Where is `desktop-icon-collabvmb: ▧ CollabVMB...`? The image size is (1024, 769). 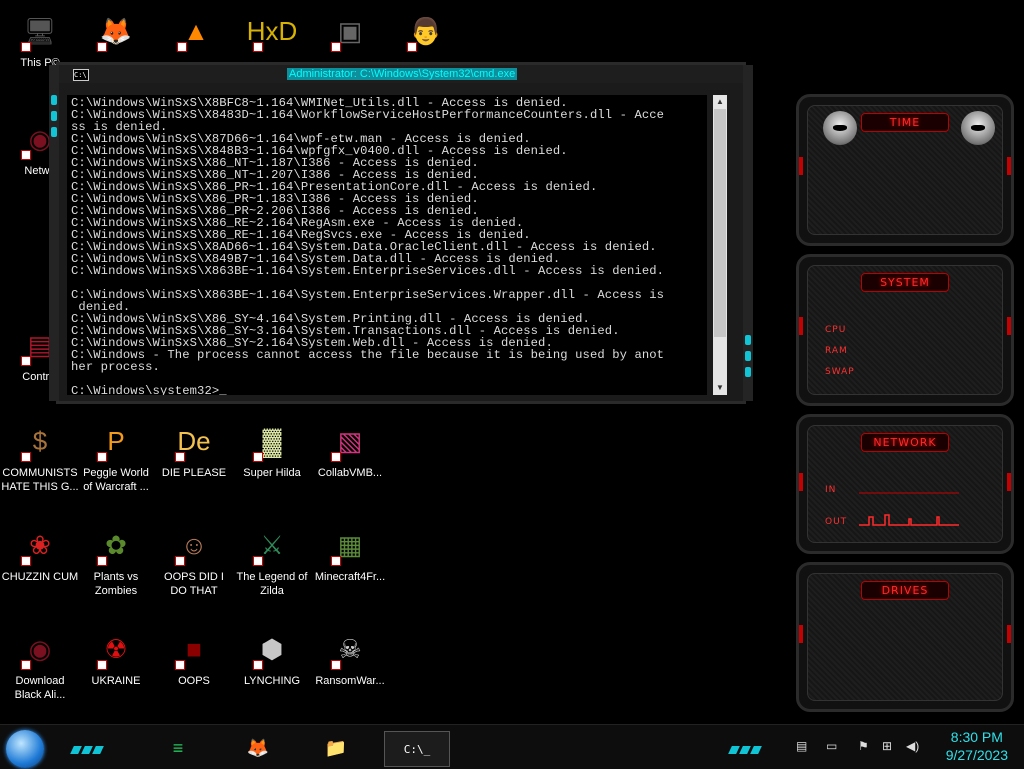
desktop-icon-collabvmb: ▧ CollabVMB... is located at coordinates (350, 449).